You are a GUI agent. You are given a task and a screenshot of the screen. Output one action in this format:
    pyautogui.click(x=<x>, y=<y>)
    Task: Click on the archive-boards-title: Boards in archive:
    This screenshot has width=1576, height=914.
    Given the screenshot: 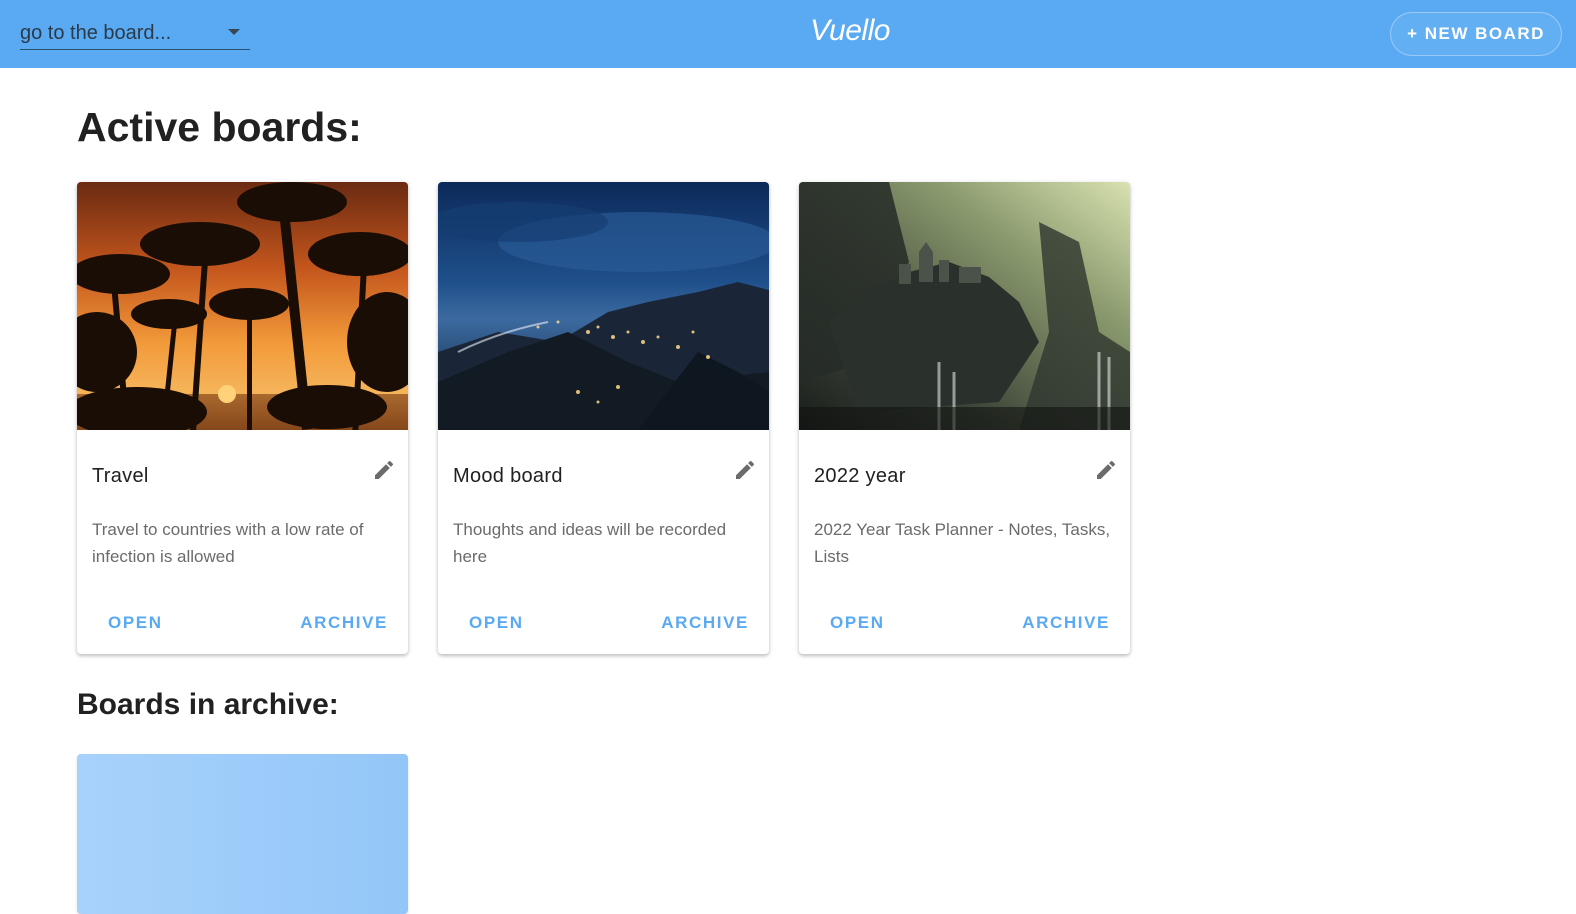 What is the action you would take?
    pyautogui.click(x=208, y=704)
    